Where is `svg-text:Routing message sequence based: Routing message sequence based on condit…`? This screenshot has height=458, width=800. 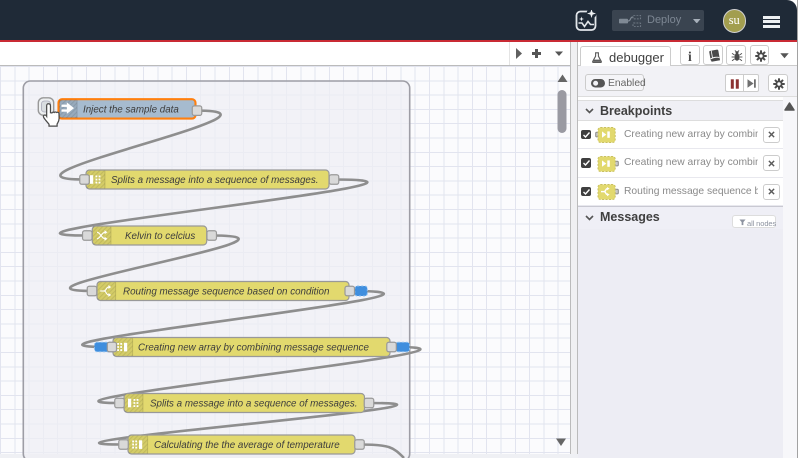 svg-text:Routing message sequence based: Routing message sequence based on condit… is located at coordinates (226, 292).